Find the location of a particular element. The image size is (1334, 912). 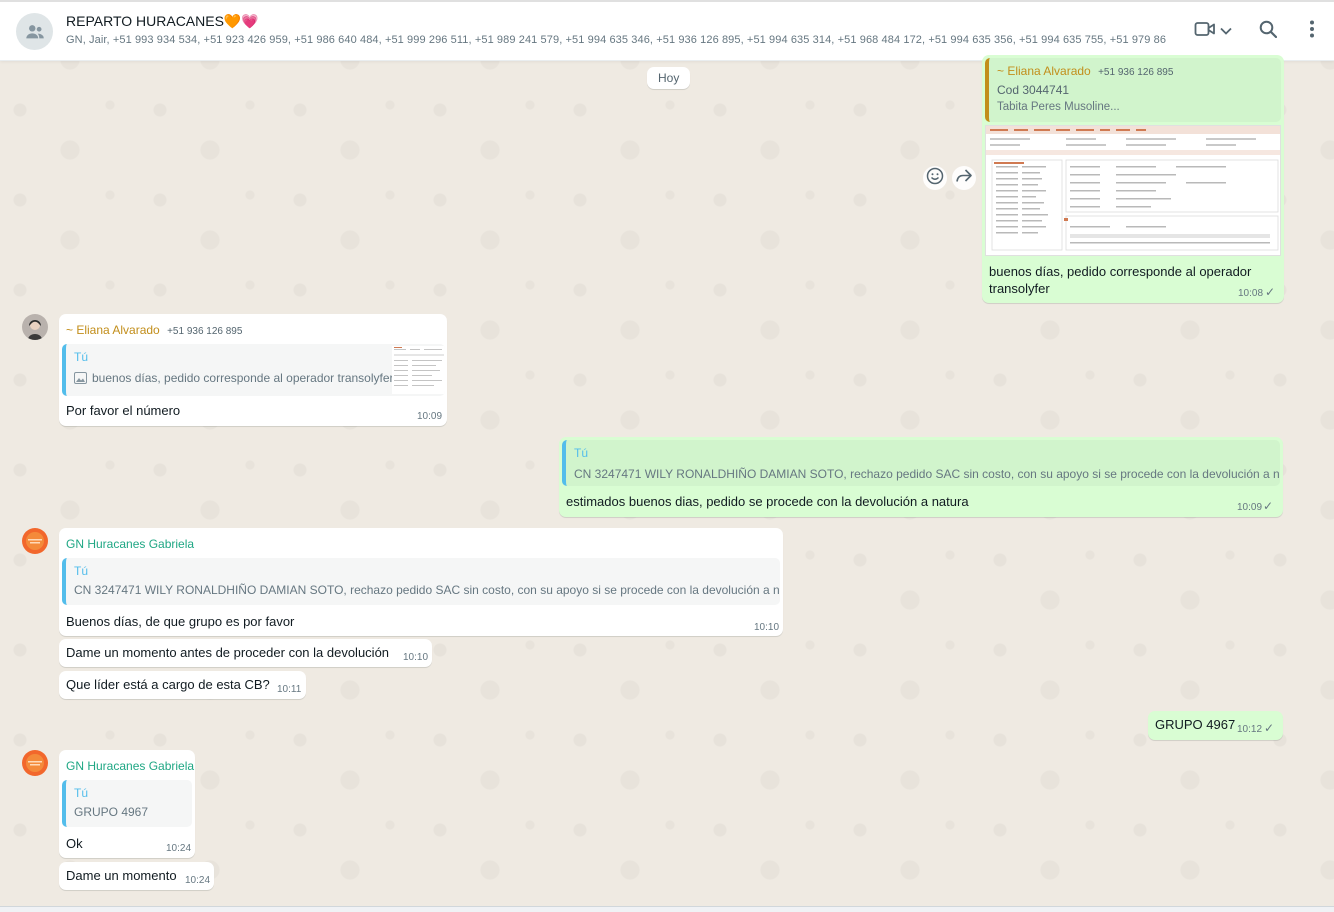

message-bubble-outgoing: GRUPO 4967 10:12 ✓ is located at coordinates (1215, 725).